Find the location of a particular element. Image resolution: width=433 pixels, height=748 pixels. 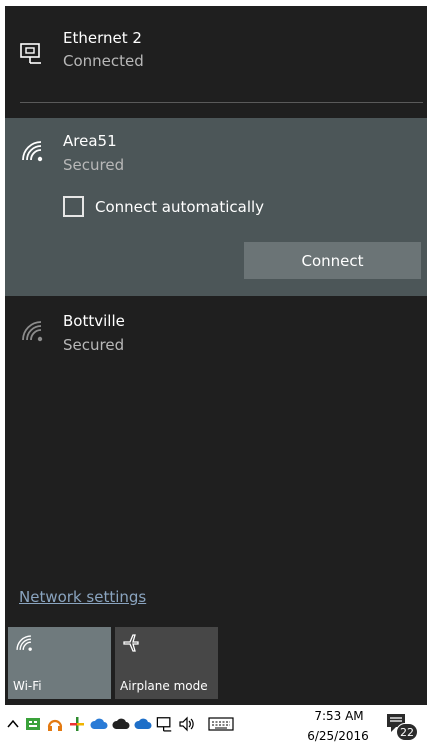

network-icon is located at coordinates (165, 724).